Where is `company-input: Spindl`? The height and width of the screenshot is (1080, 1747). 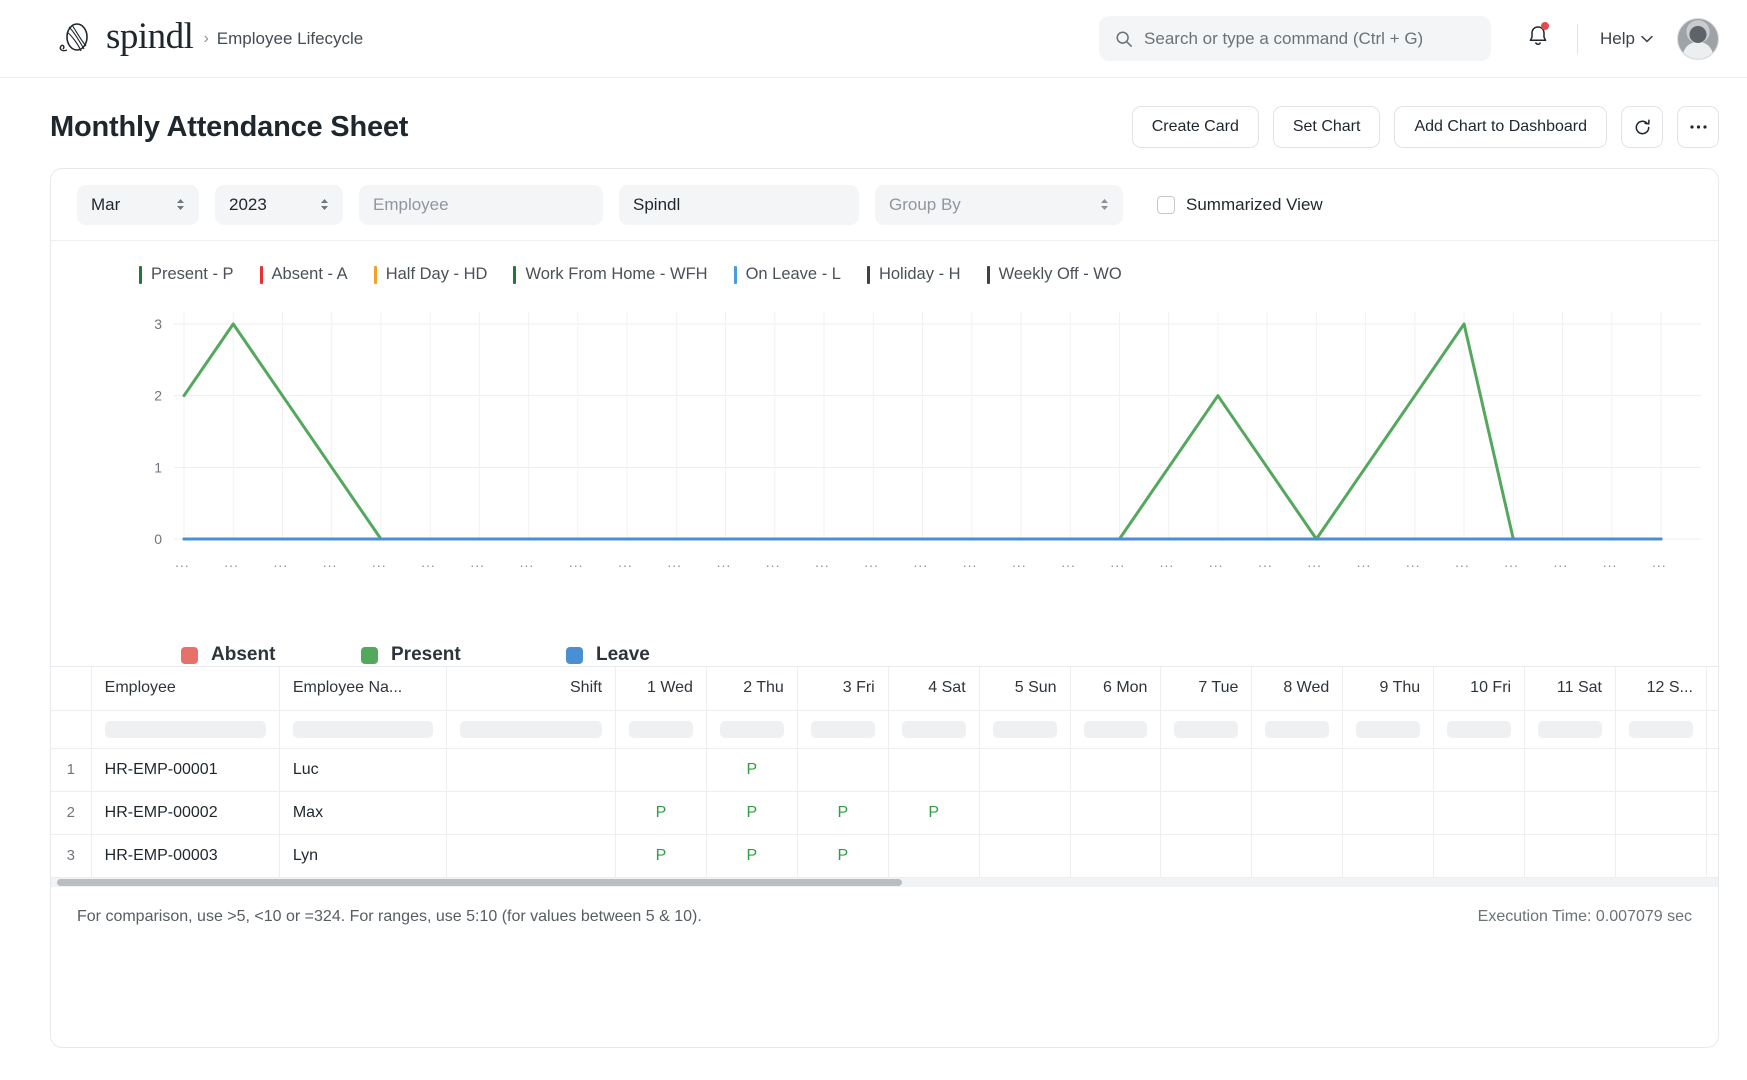 company-input: Spindl is located at coordinates (739, 204).